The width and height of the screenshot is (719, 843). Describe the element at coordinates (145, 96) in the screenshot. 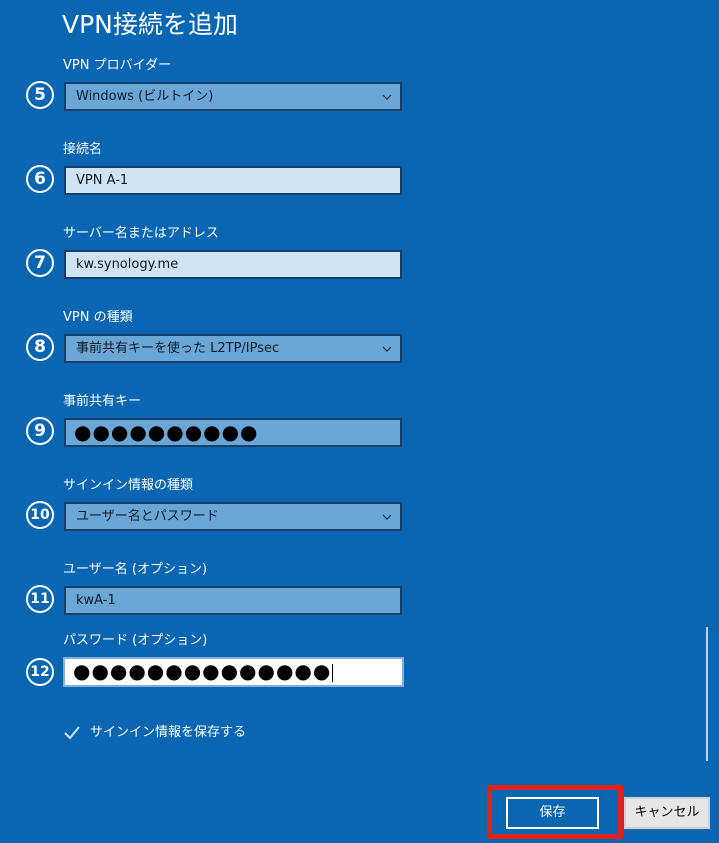

I see `provider-select-value: Windows (ビルトイン)` at that location.